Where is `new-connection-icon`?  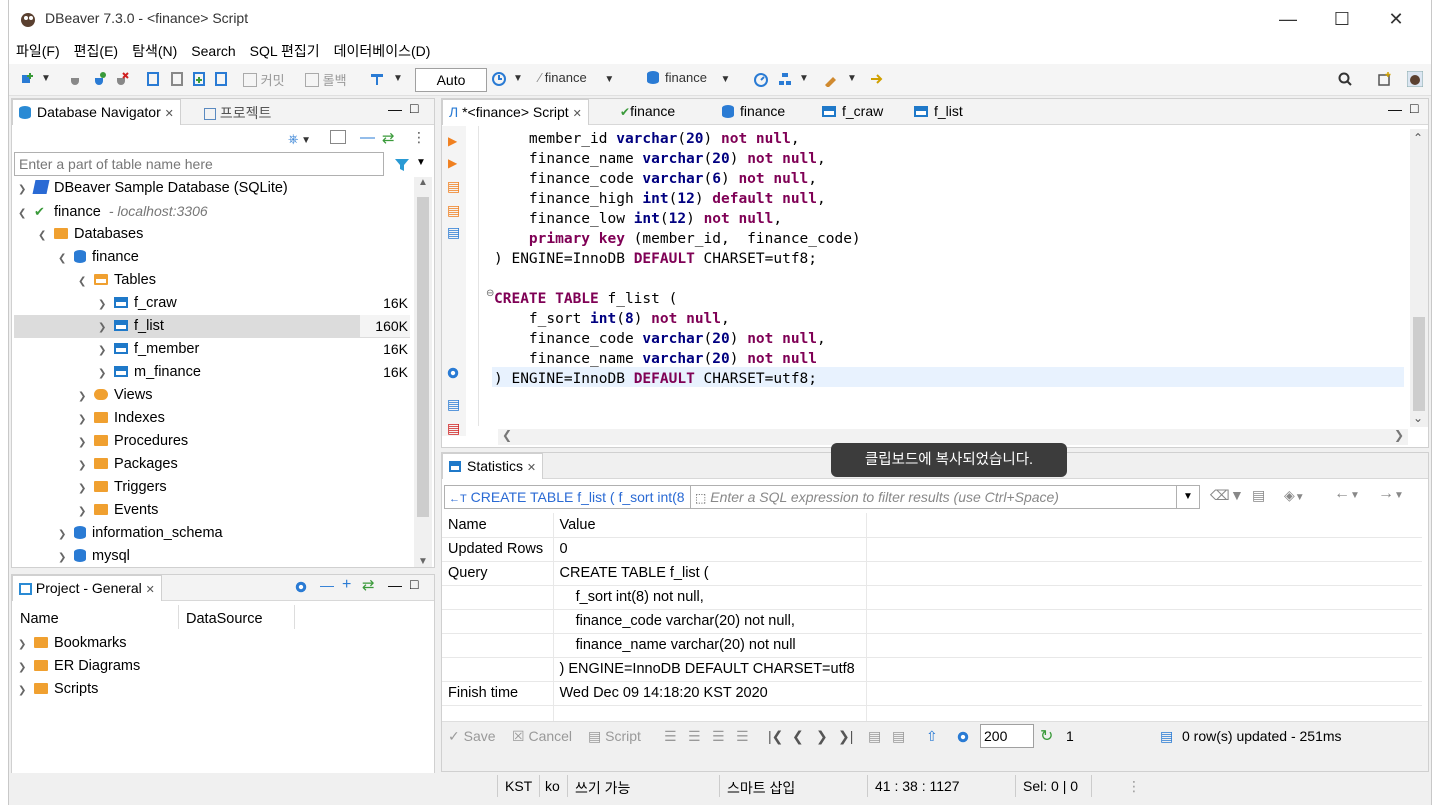
new-connection-icon is located at coordinates (27, 79).